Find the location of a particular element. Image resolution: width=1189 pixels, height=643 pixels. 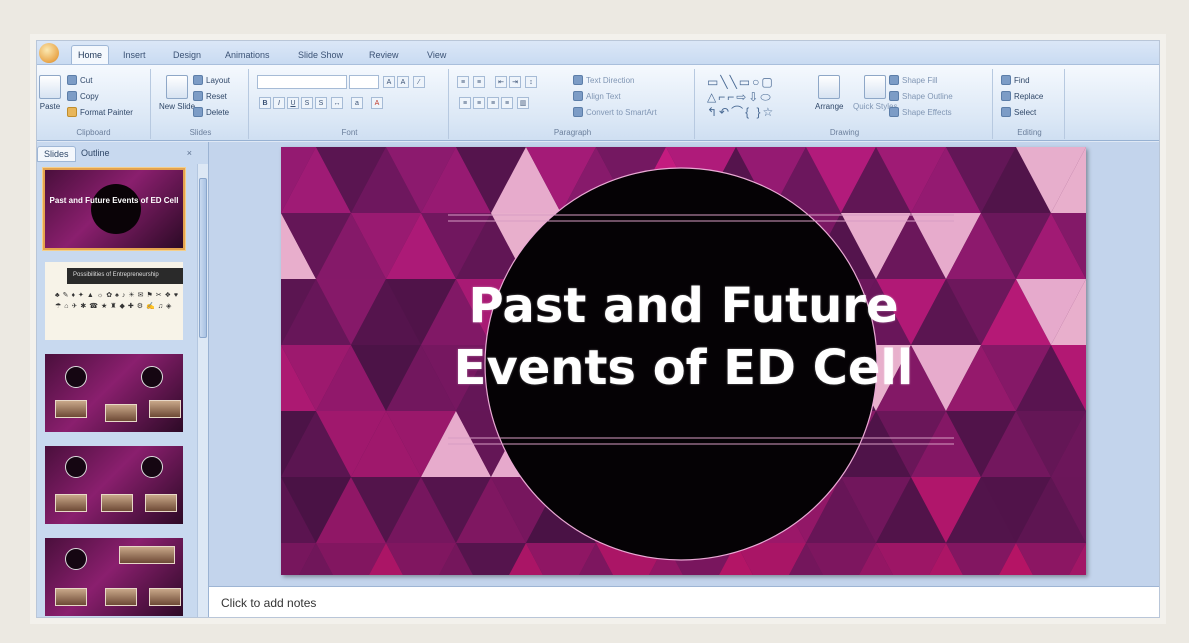

bullets-button: ≡ is located at coordinates (463, 82).